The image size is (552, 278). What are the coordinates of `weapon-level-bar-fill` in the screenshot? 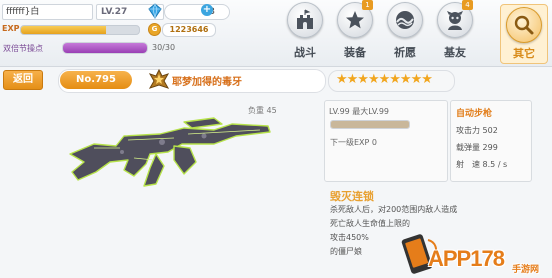 It's located at (370, 124).